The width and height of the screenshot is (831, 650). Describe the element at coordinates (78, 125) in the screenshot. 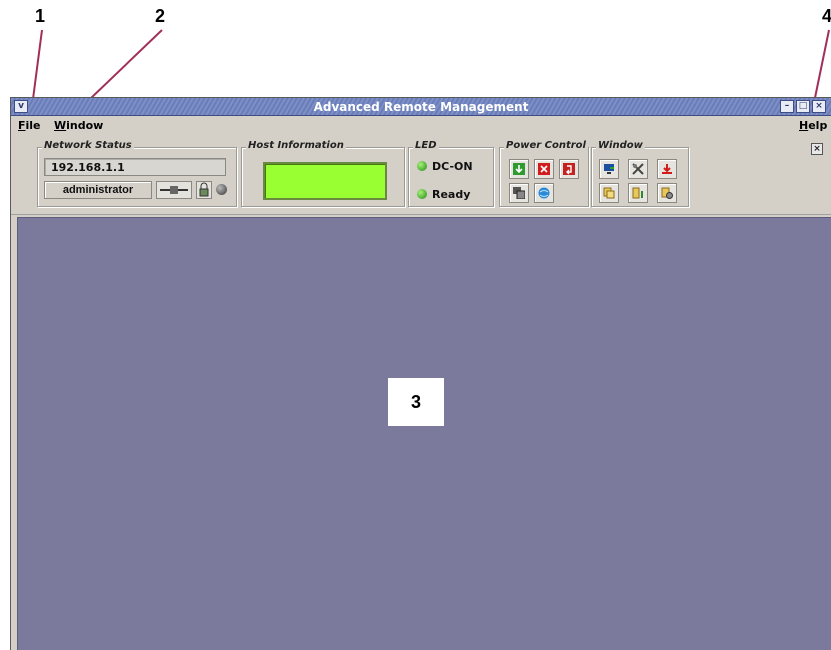

I see `menu-window: Window` at that location.